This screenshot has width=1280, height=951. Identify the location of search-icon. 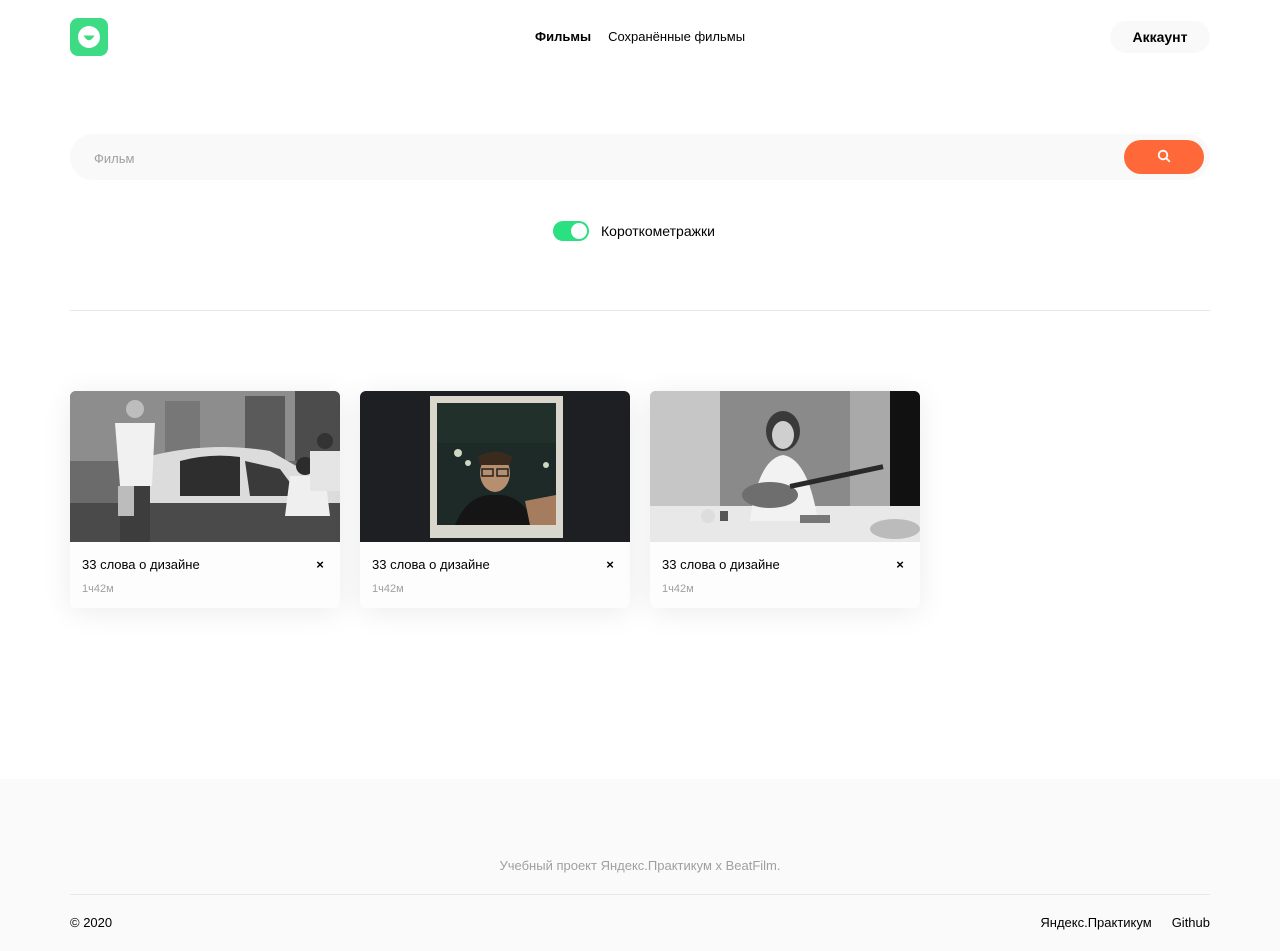
(1164, 157).